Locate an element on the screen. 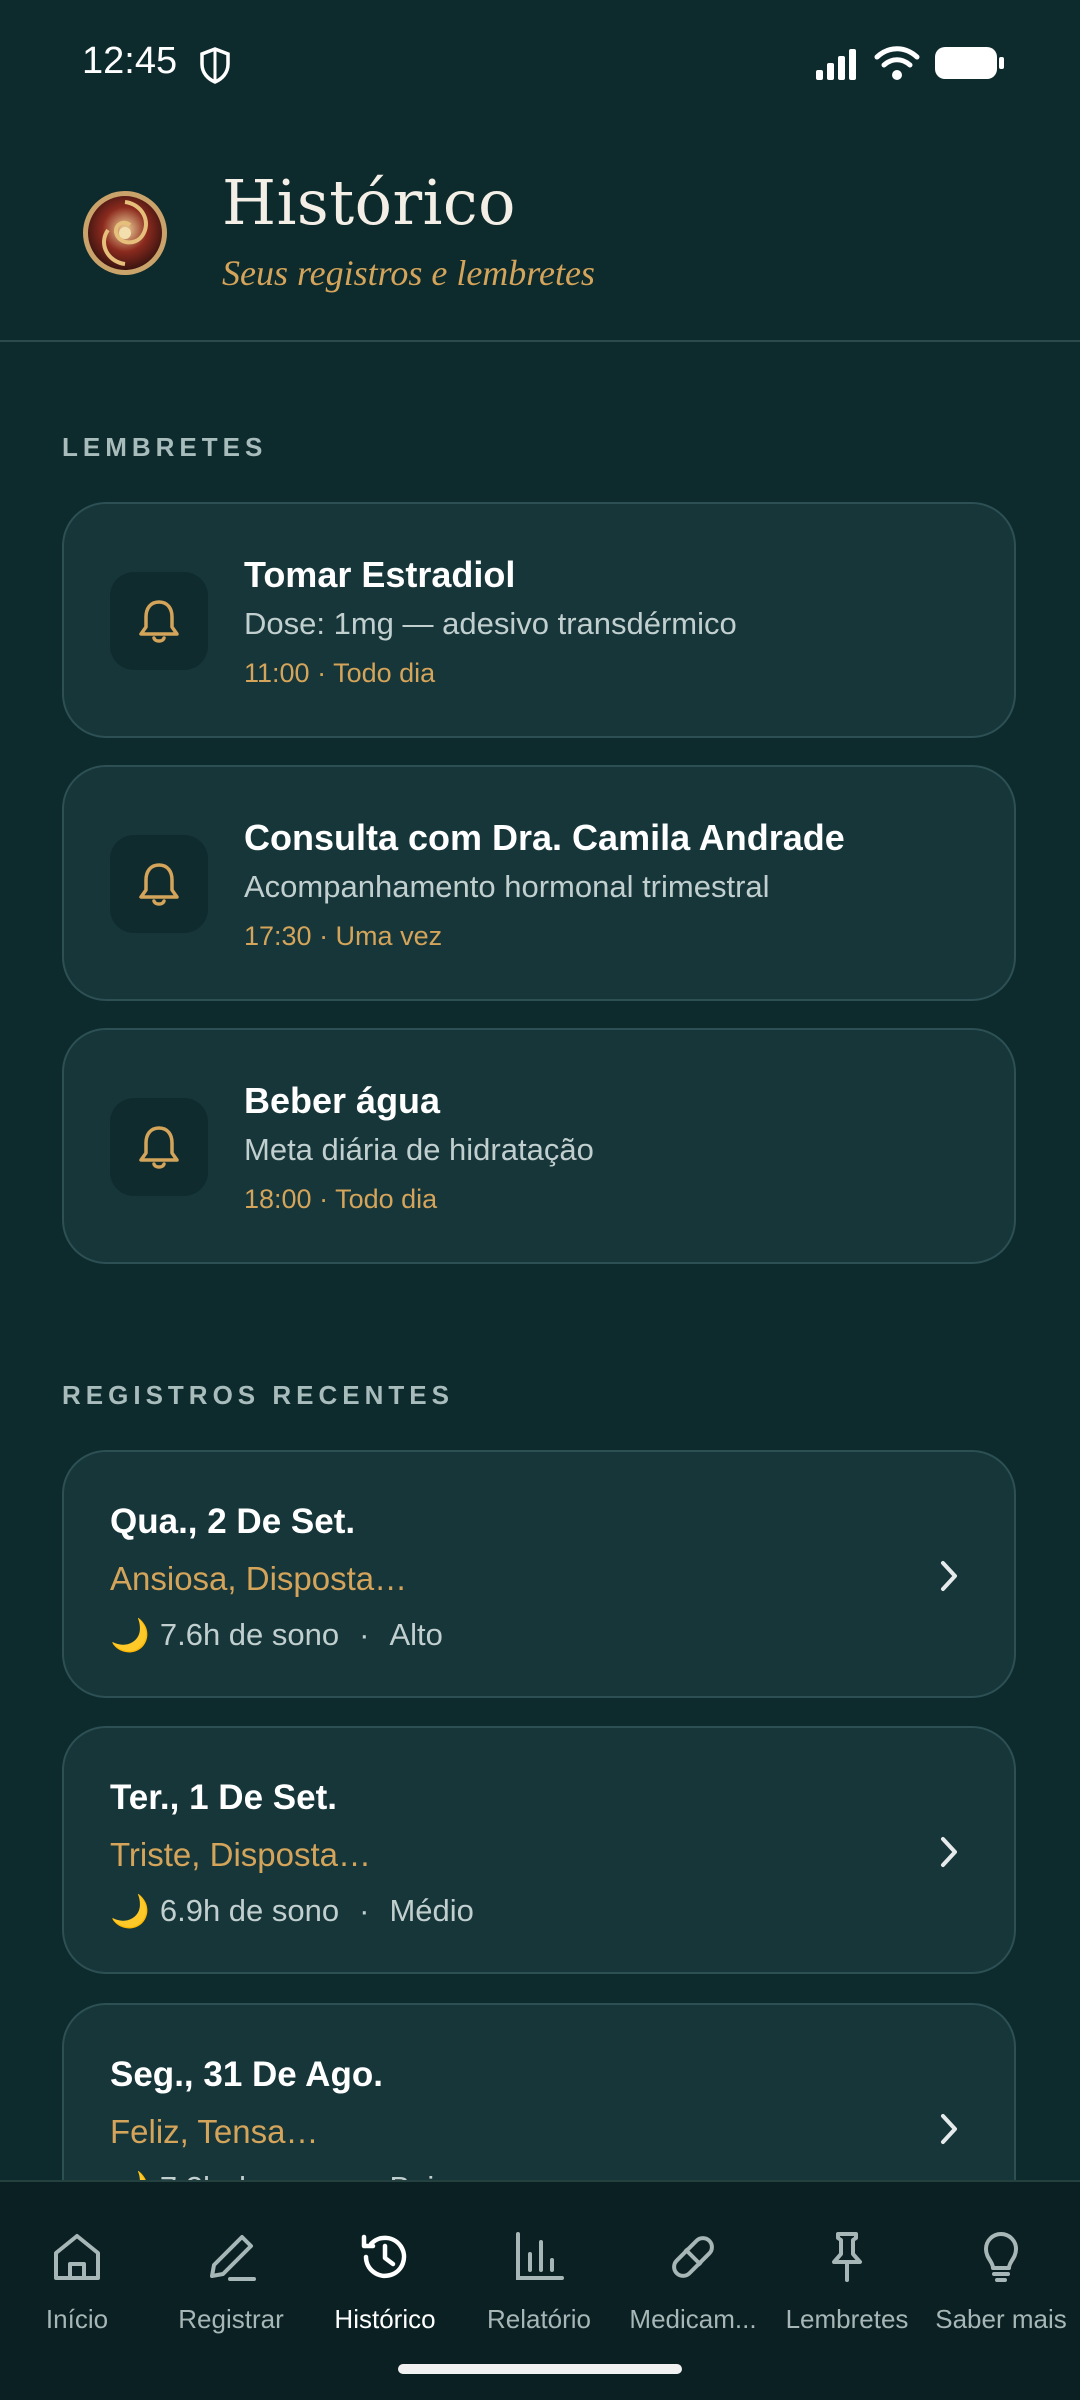  nav-item-registrar: Registrar is located at coordinates (231, 2267).